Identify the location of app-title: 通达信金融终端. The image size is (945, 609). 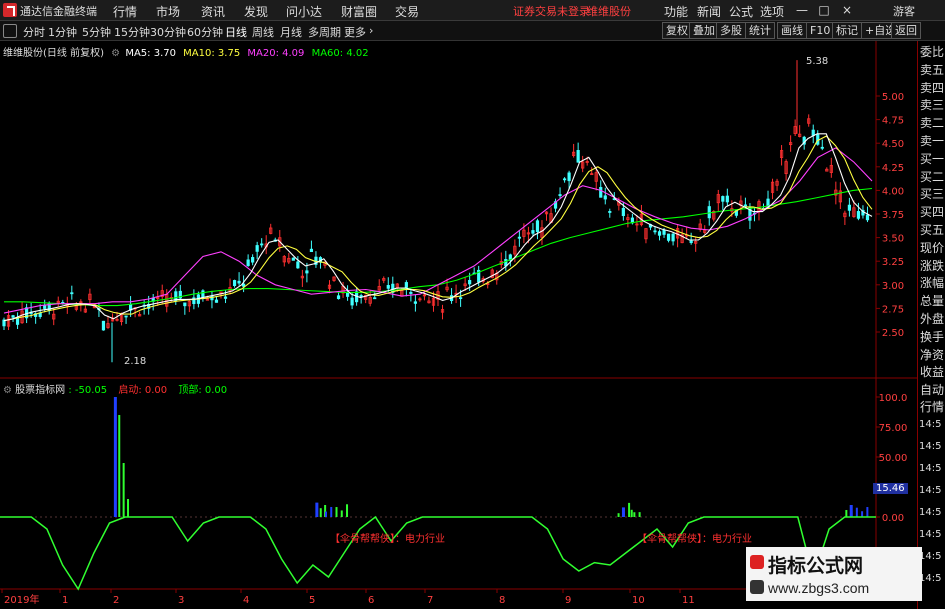
(58, 11).